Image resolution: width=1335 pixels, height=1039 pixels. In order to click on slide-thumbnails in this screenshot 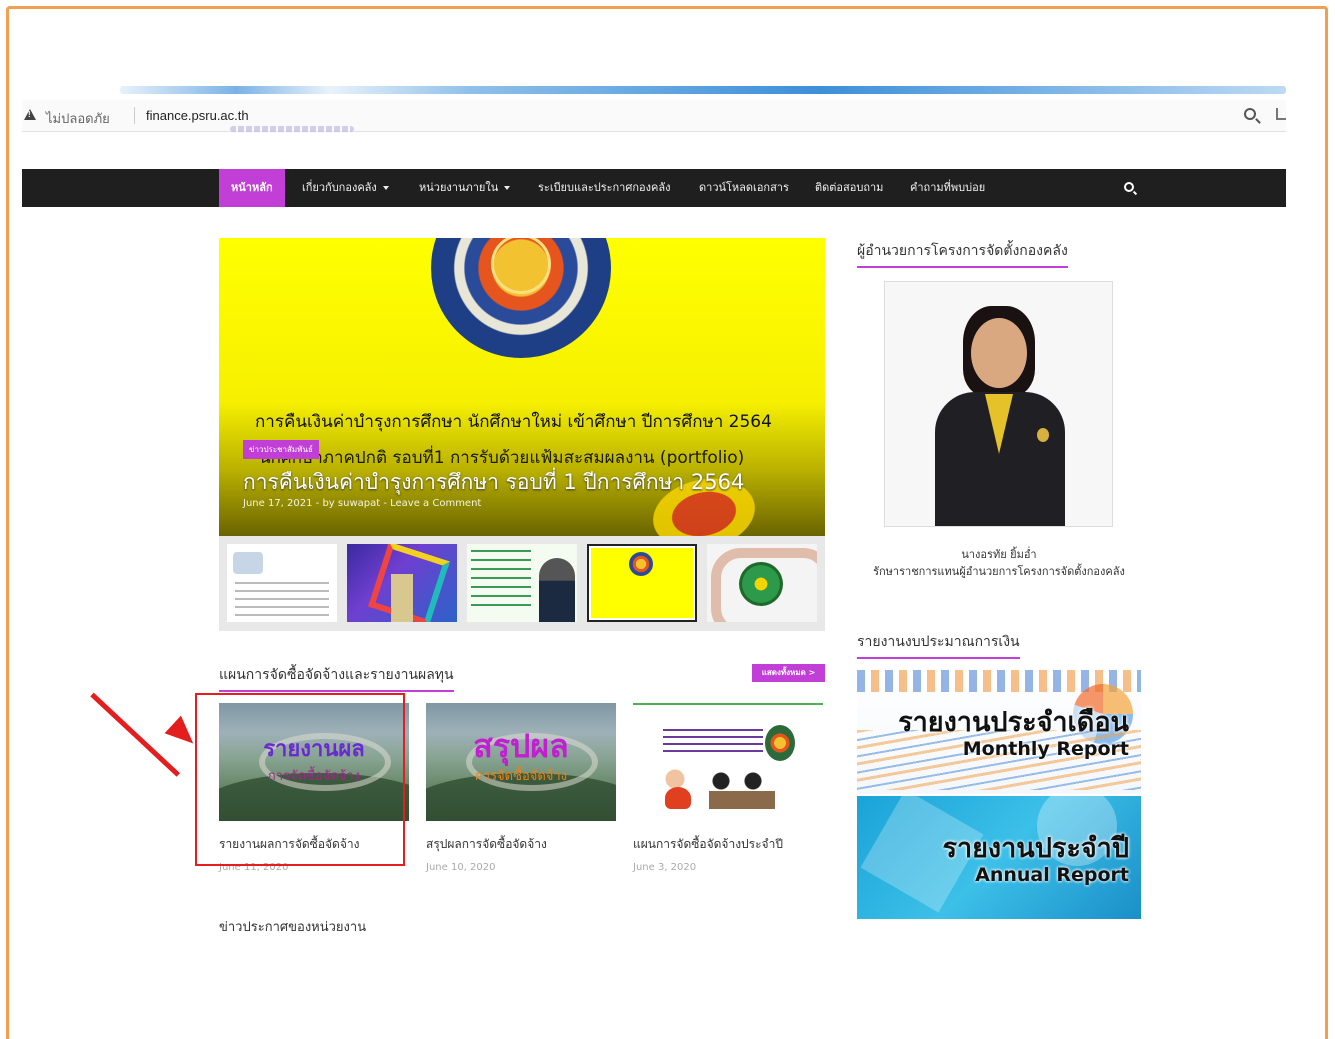, I will do `click(522, 583)`.